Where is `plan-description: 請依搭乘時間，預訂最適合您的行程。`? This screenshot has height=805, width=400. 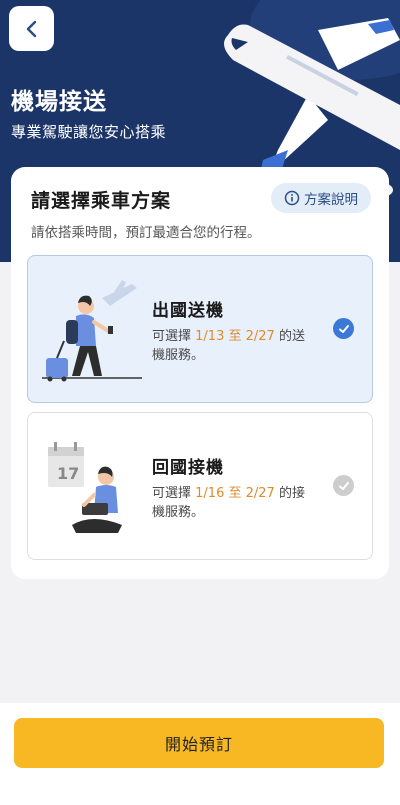
plan-description: 請依搭乘時間，預訂最適合您的行程。 is located at coordinates (146, 233).